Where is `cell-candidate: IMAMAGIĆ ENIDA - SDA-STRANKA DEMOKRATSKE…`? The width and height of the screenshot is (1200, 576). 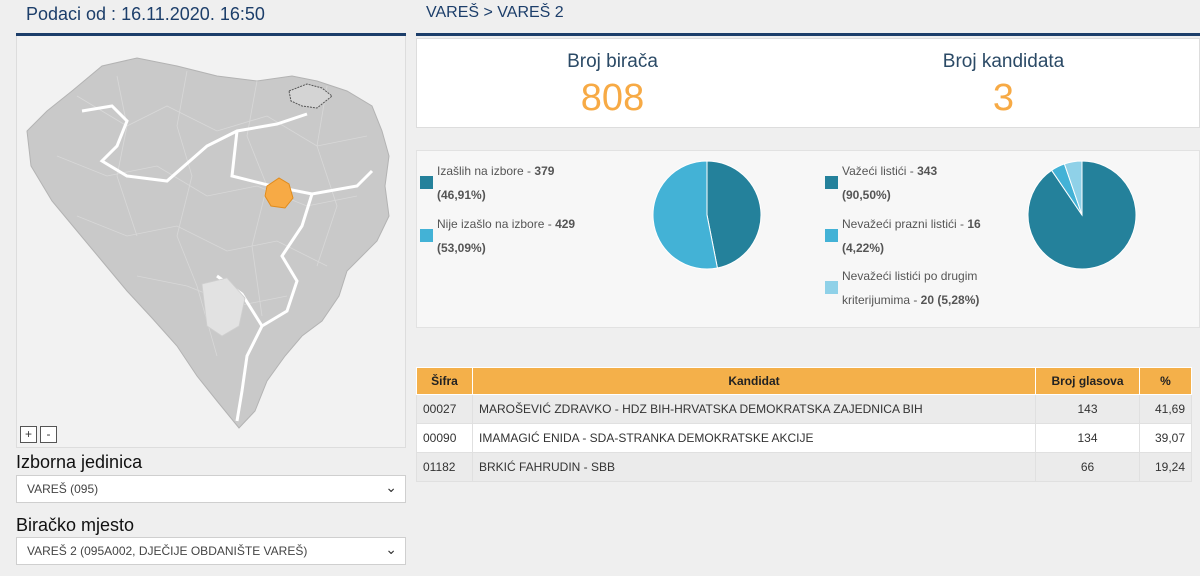
cell-candidate: IMAMAGIĆ ENIDA - SDA-STRANKA DEMOKRATSKE… is located at coordinates (754, 438).